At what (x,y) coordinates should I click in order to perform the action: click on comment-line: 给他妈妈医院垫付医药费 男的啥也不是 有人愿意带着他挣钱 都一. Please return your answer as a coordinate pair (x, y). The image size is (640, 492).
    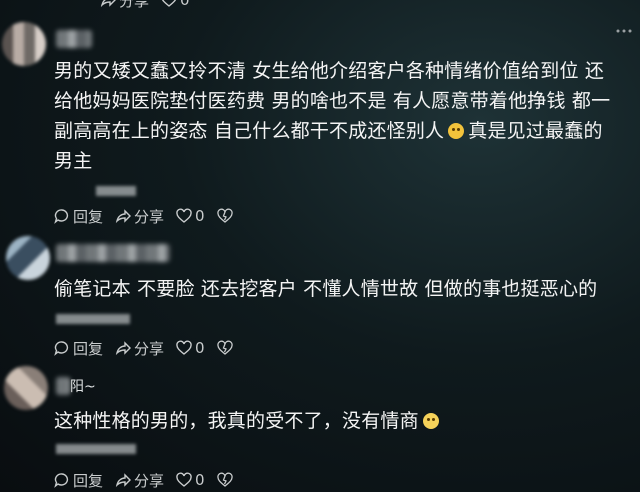
    Looking at the image, I should click on (332, 101).